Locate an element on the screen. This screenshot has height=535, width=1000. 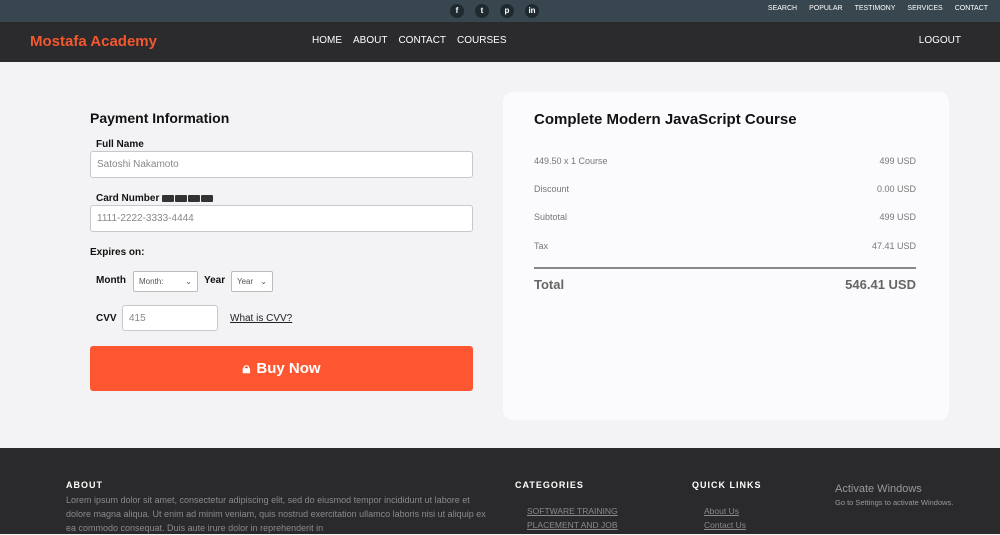
total-row: Total 546.41 USD is located at coordinates (725, 279).